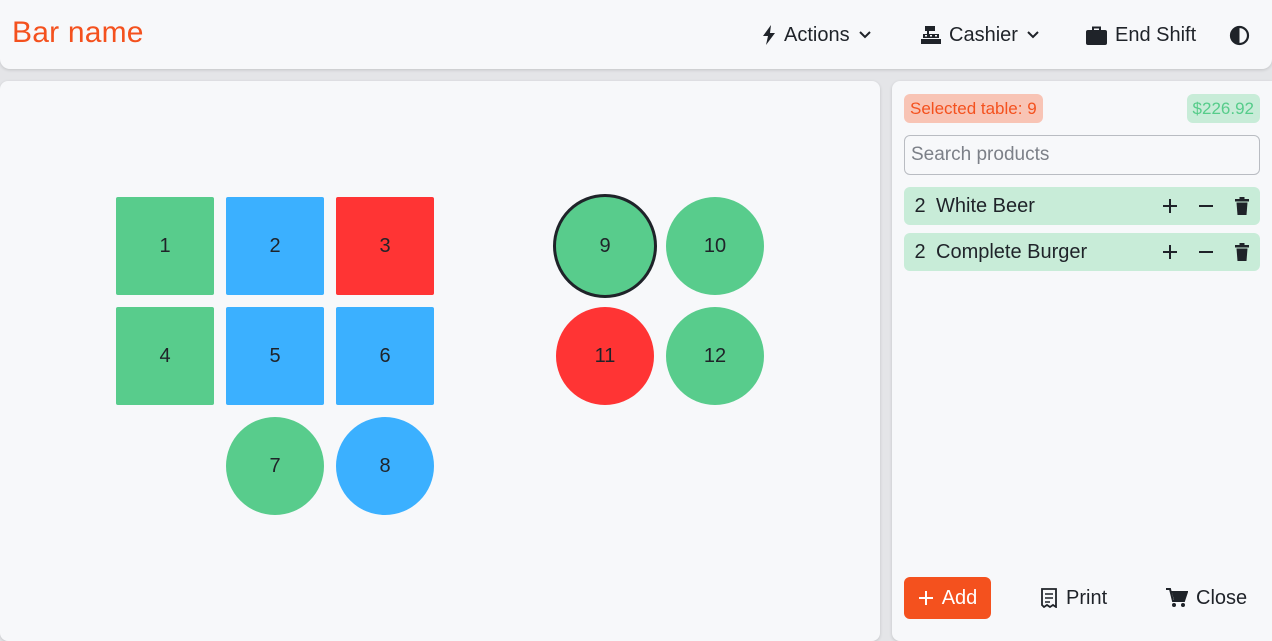 The width and height of the screenshot is (1272, 641). Describe the element at coordinates (605, 246) in the screenshot. I see `table-9: 9` at that location.